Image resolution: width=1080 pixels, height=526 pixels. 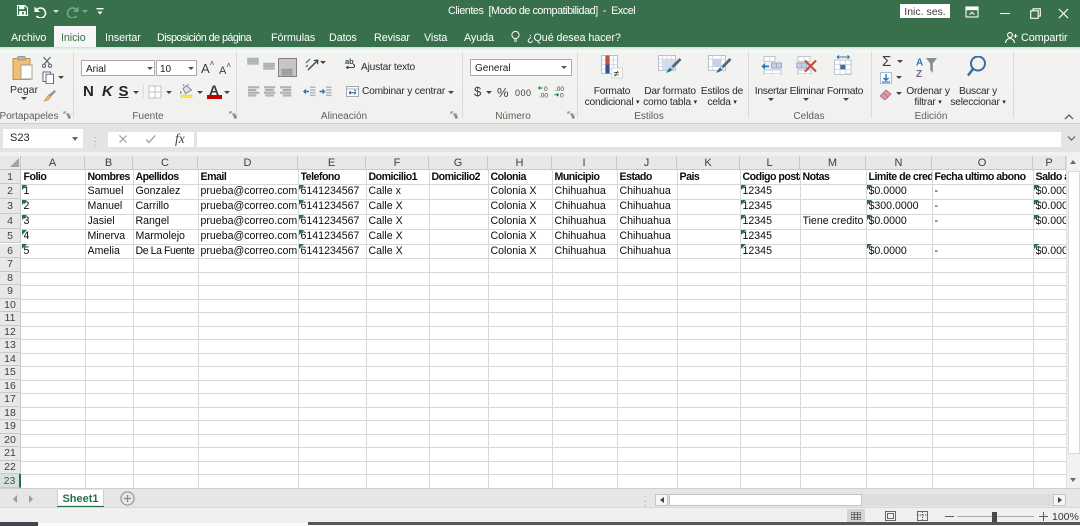 What do you see at coordinates (562, 96) in the screenshot?
I see `svg-text: 0` at bounding box center [562, 96].